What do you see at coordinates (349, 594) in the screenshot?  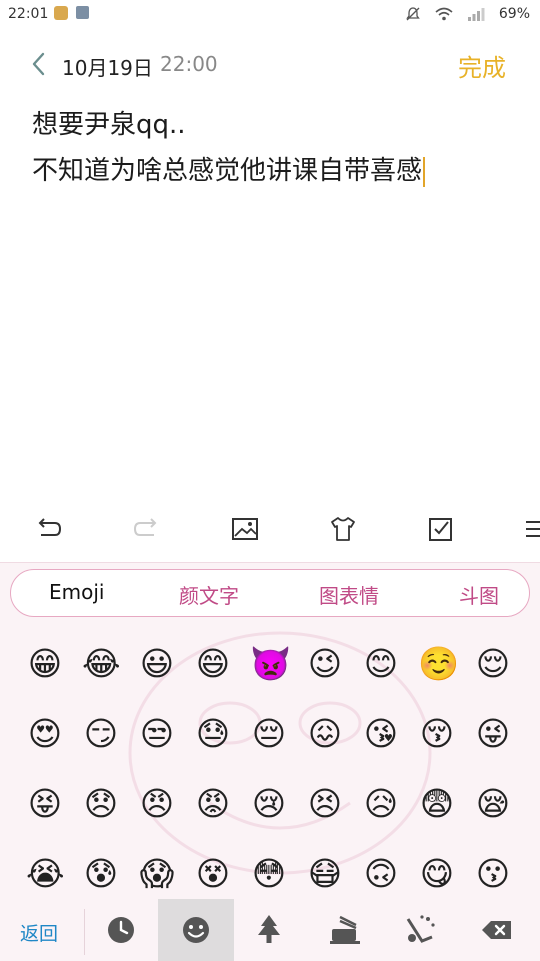 I see `tab-sticker: 图表情` at bounding box center [349, 594].